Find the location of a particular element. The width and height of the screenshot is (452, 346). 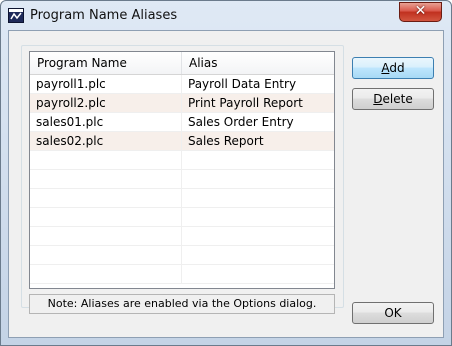

table-row: payroll1.plc Payroll Data Entry is located at coordinates (182, 84).